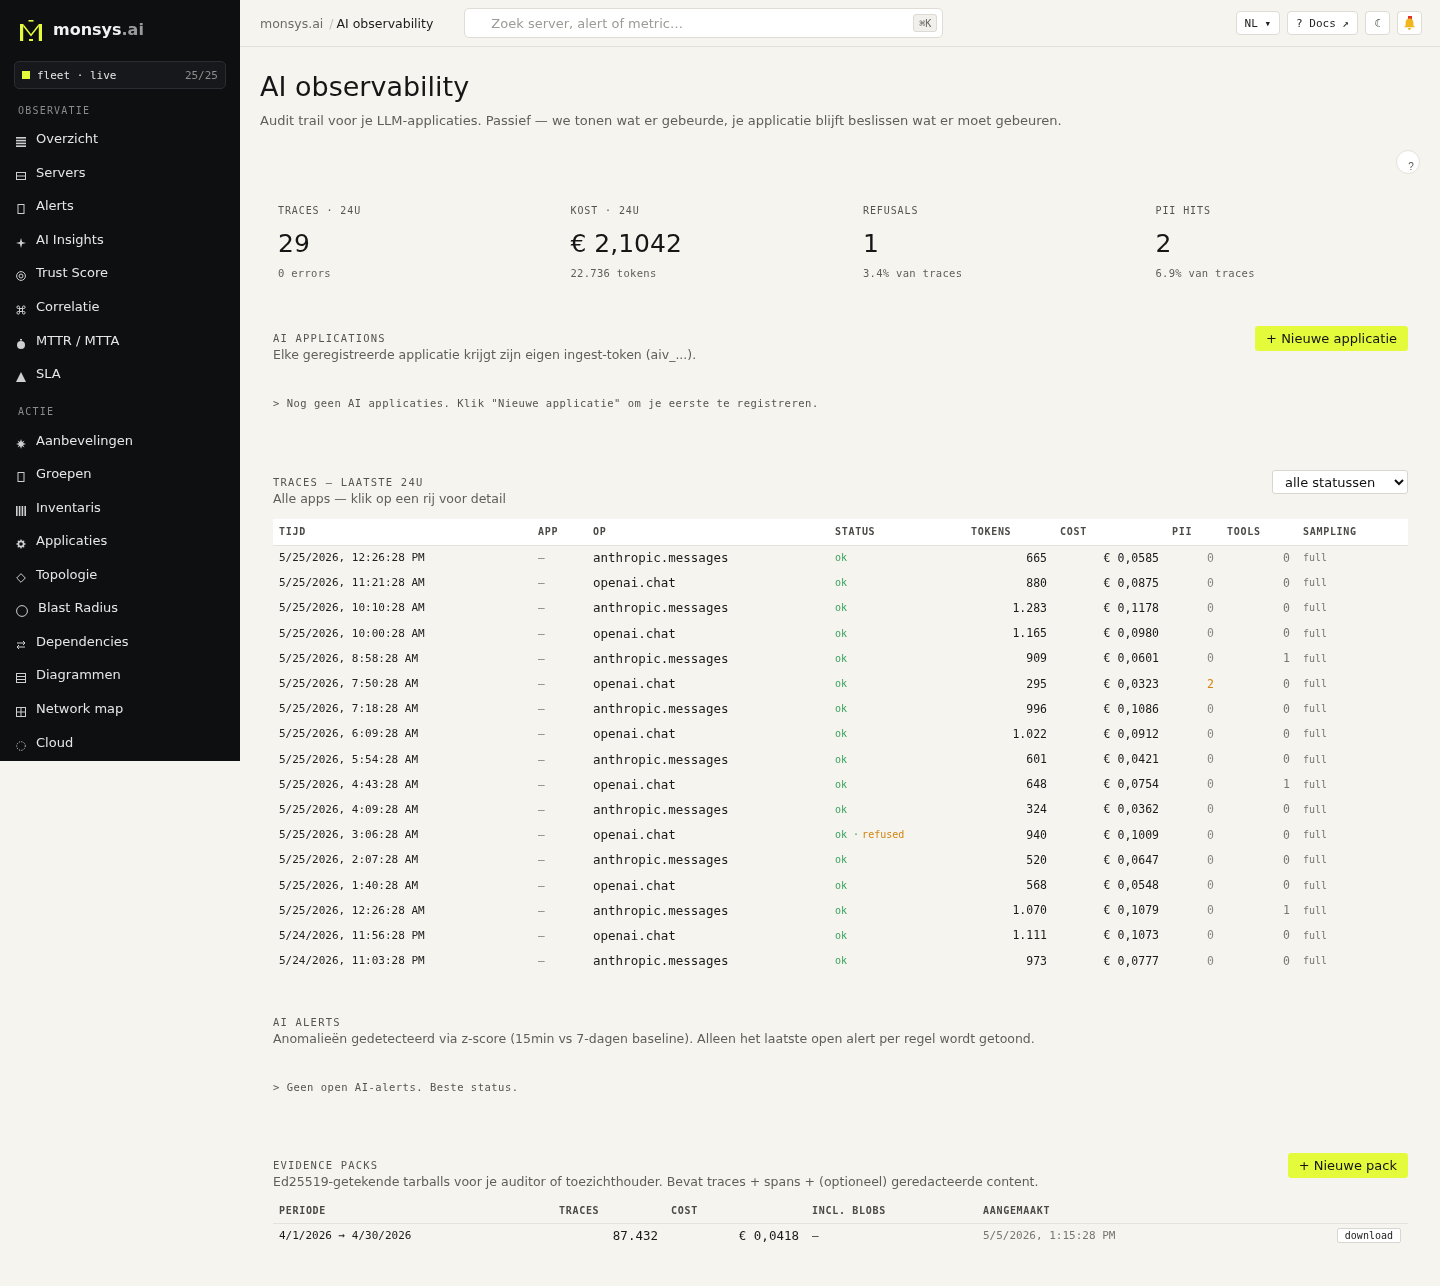  What do you see at coordinates (120, 172) in the screenshot?
I see `nav-item: Servers` at bounding box center [120, 172].